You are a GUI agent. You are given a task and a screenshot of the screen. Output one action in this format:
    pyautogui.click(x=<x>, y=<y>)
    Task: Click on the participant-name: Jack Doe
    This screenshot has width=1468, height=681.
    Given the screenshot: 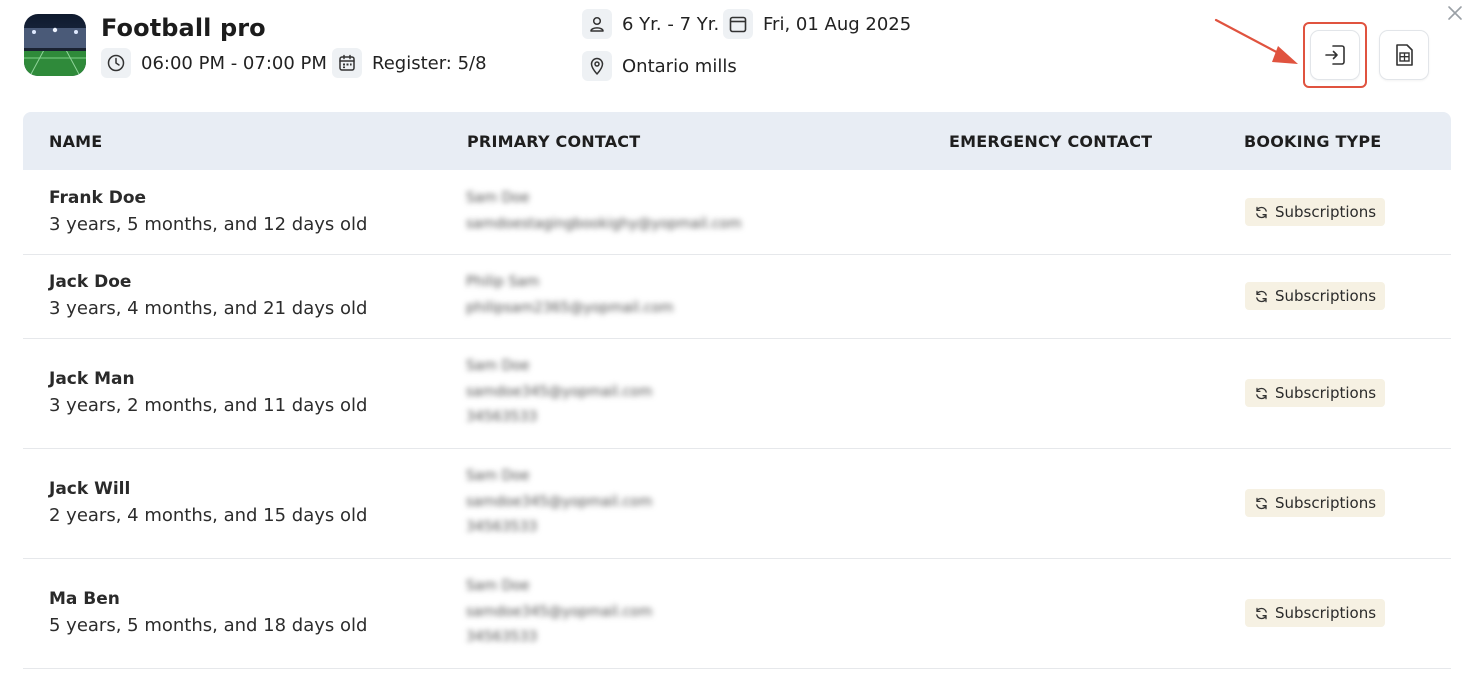 What is the action you would take?
    pyautogui.click(x=90, y=282)
    